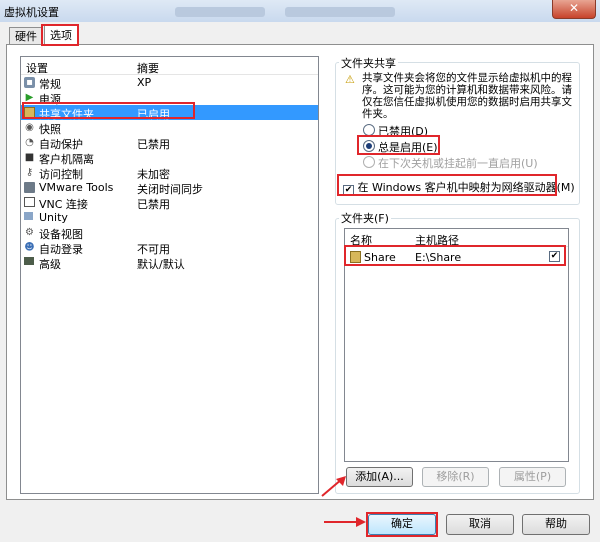  What do you see at coordinates (169, 217) in the screenshot?
I see `settings-item-unity: Unity` at bounding box center [169, 217].